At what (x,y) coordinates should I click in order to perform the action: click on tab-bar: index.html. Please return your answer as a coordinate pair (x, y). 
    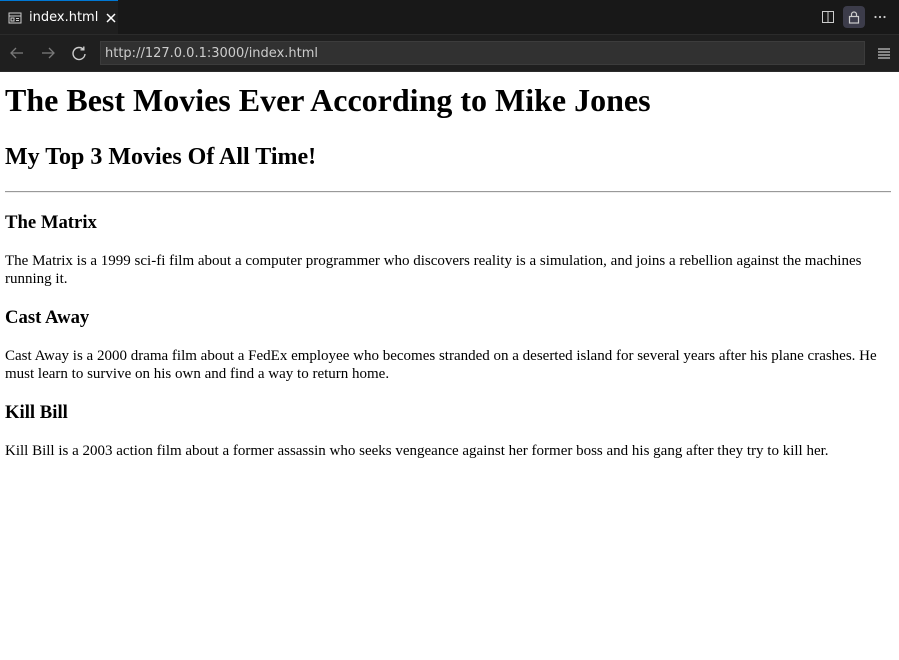
    Looking at the image, I should click on (449, 17).